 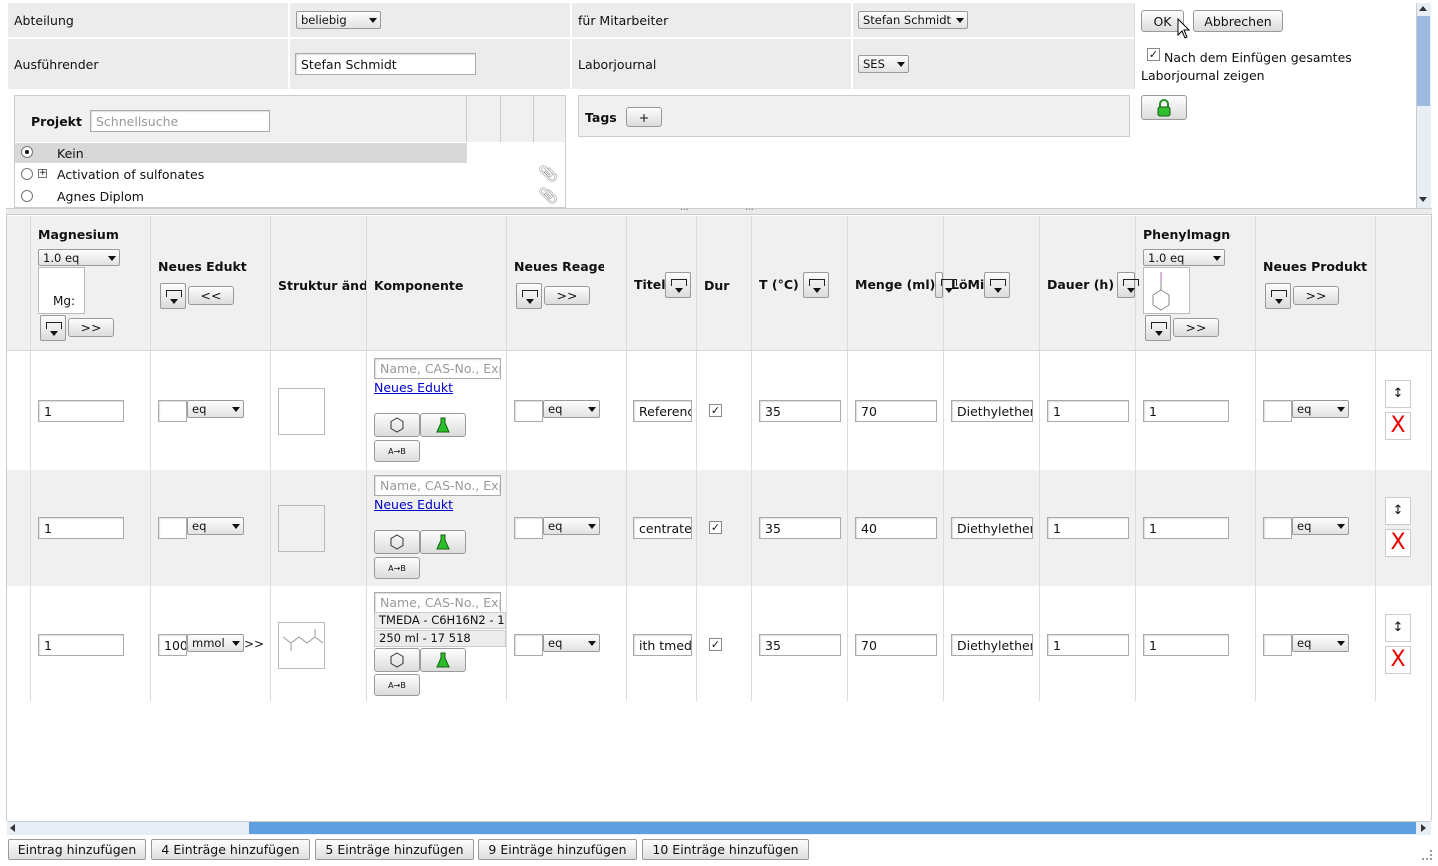 What do you see at coordinates (946, 285) in the screenshot?
I see `menge-filter-button` at bounding box center [946, 285].